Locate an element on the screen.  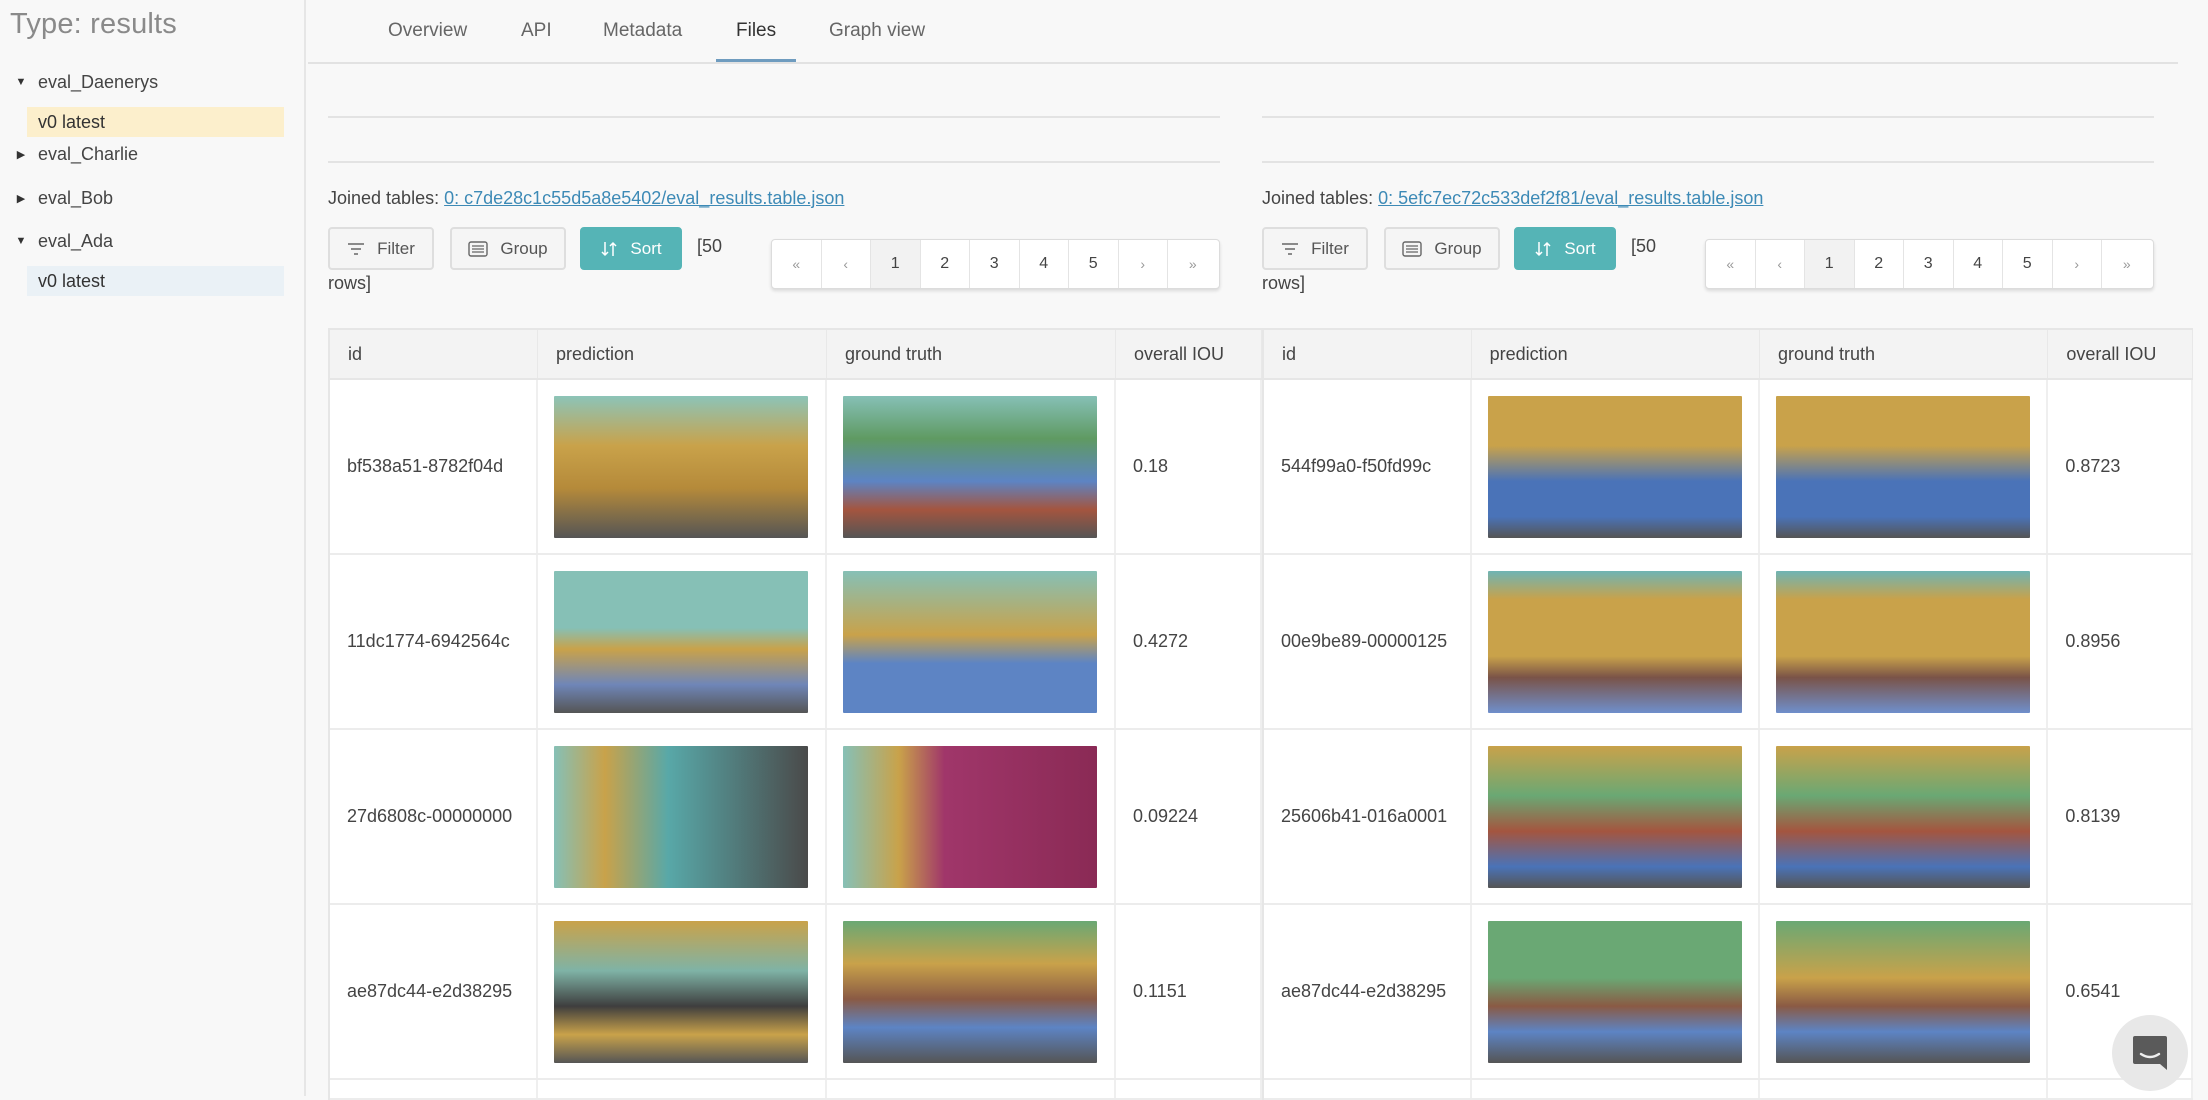
group-list-icon is located at coordinates (478, 248).